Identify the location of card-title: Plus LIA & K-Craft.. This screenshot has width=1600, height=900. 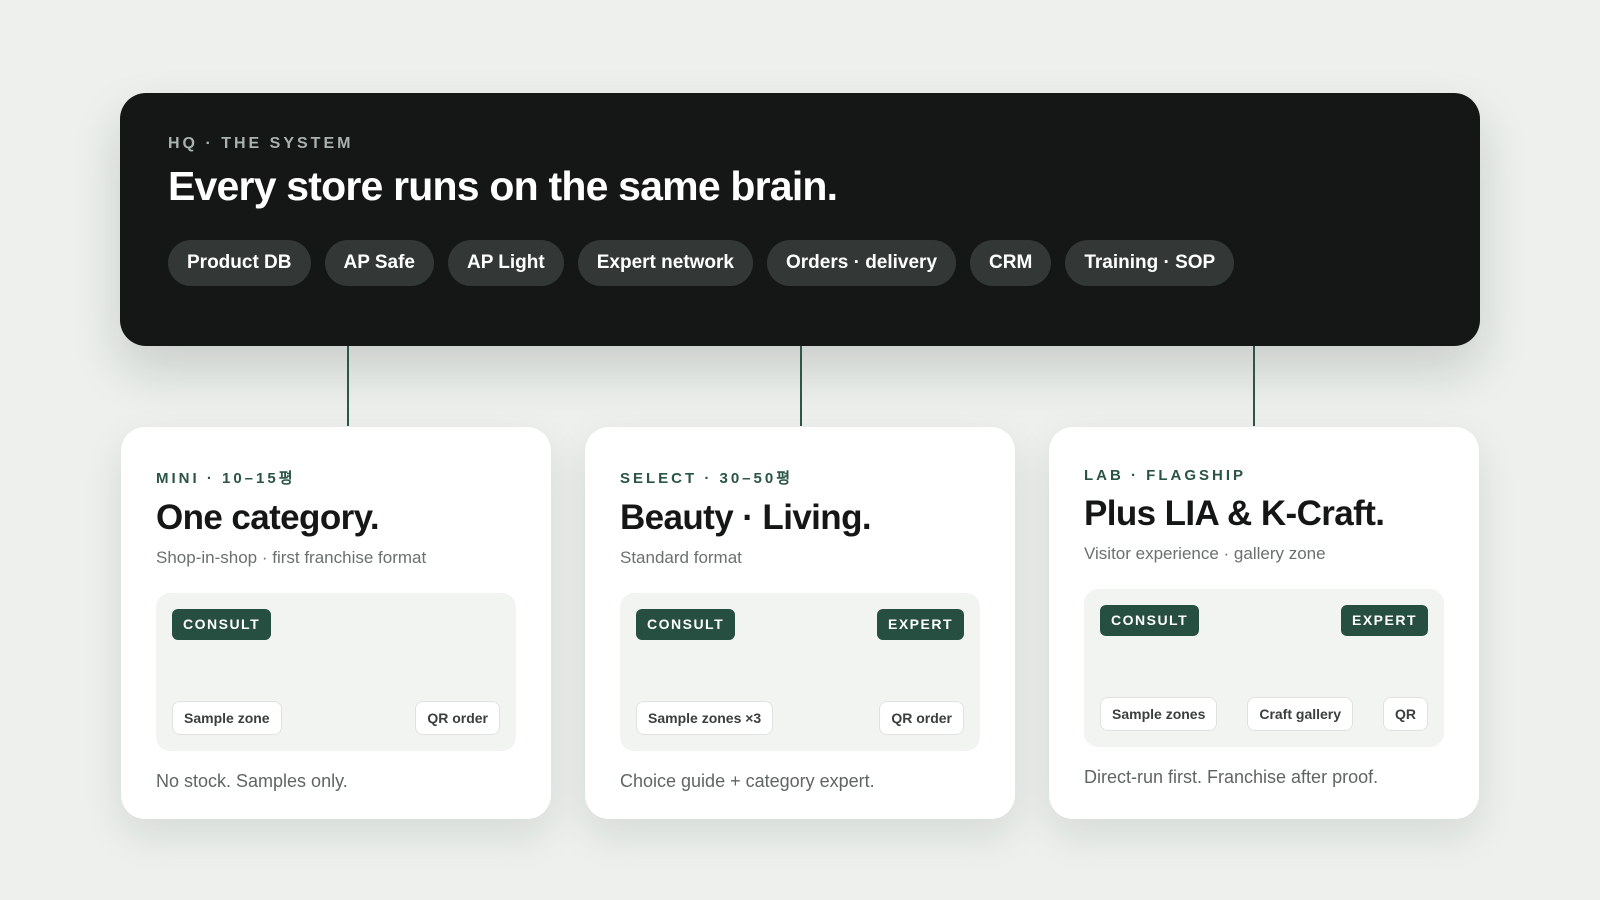
(1234, 513).